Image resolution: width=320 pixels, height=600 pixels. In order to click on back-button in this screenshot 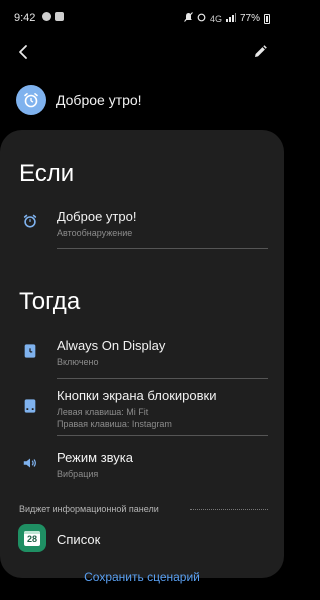, I will do `click(24, 52)`.